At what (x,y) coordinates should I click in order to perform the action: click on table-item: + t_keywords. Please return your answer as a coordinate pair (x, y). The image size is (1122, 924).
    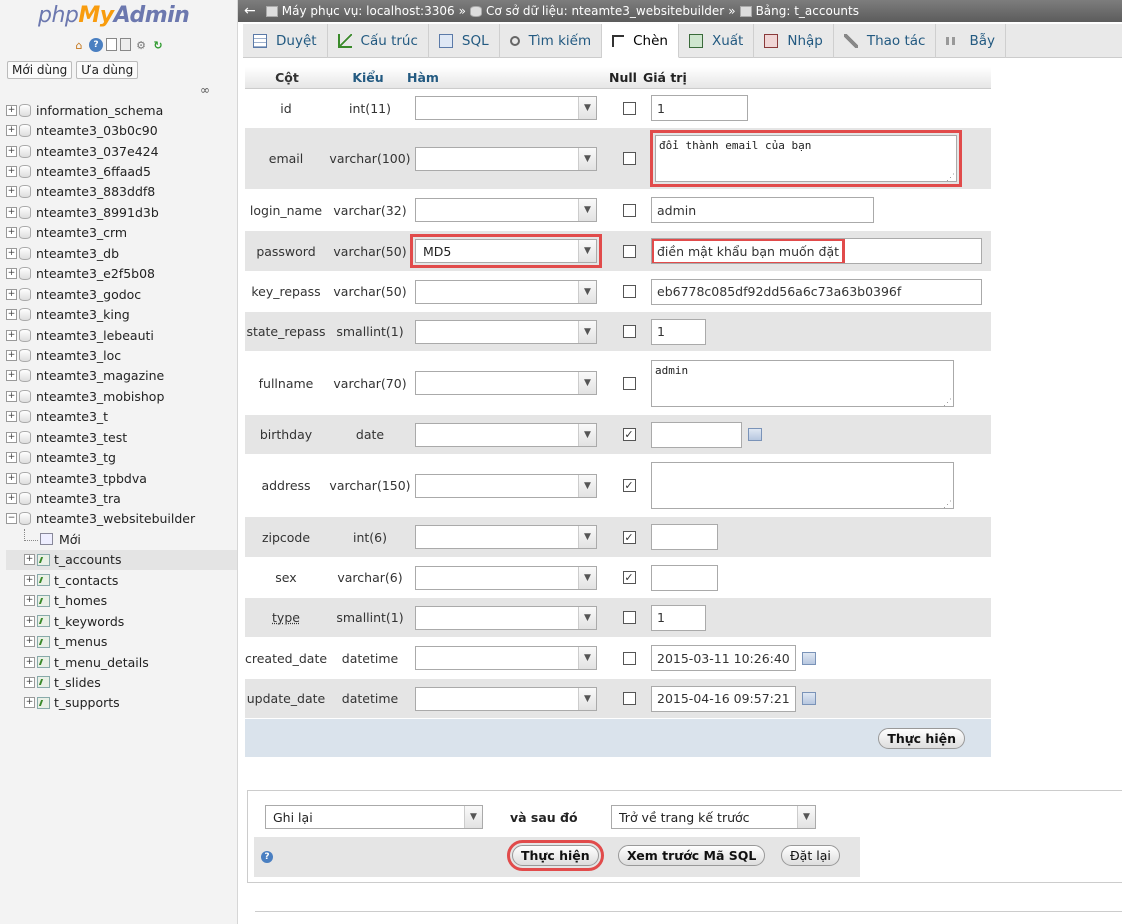
    Looking at the image, I should click on (121, 621).